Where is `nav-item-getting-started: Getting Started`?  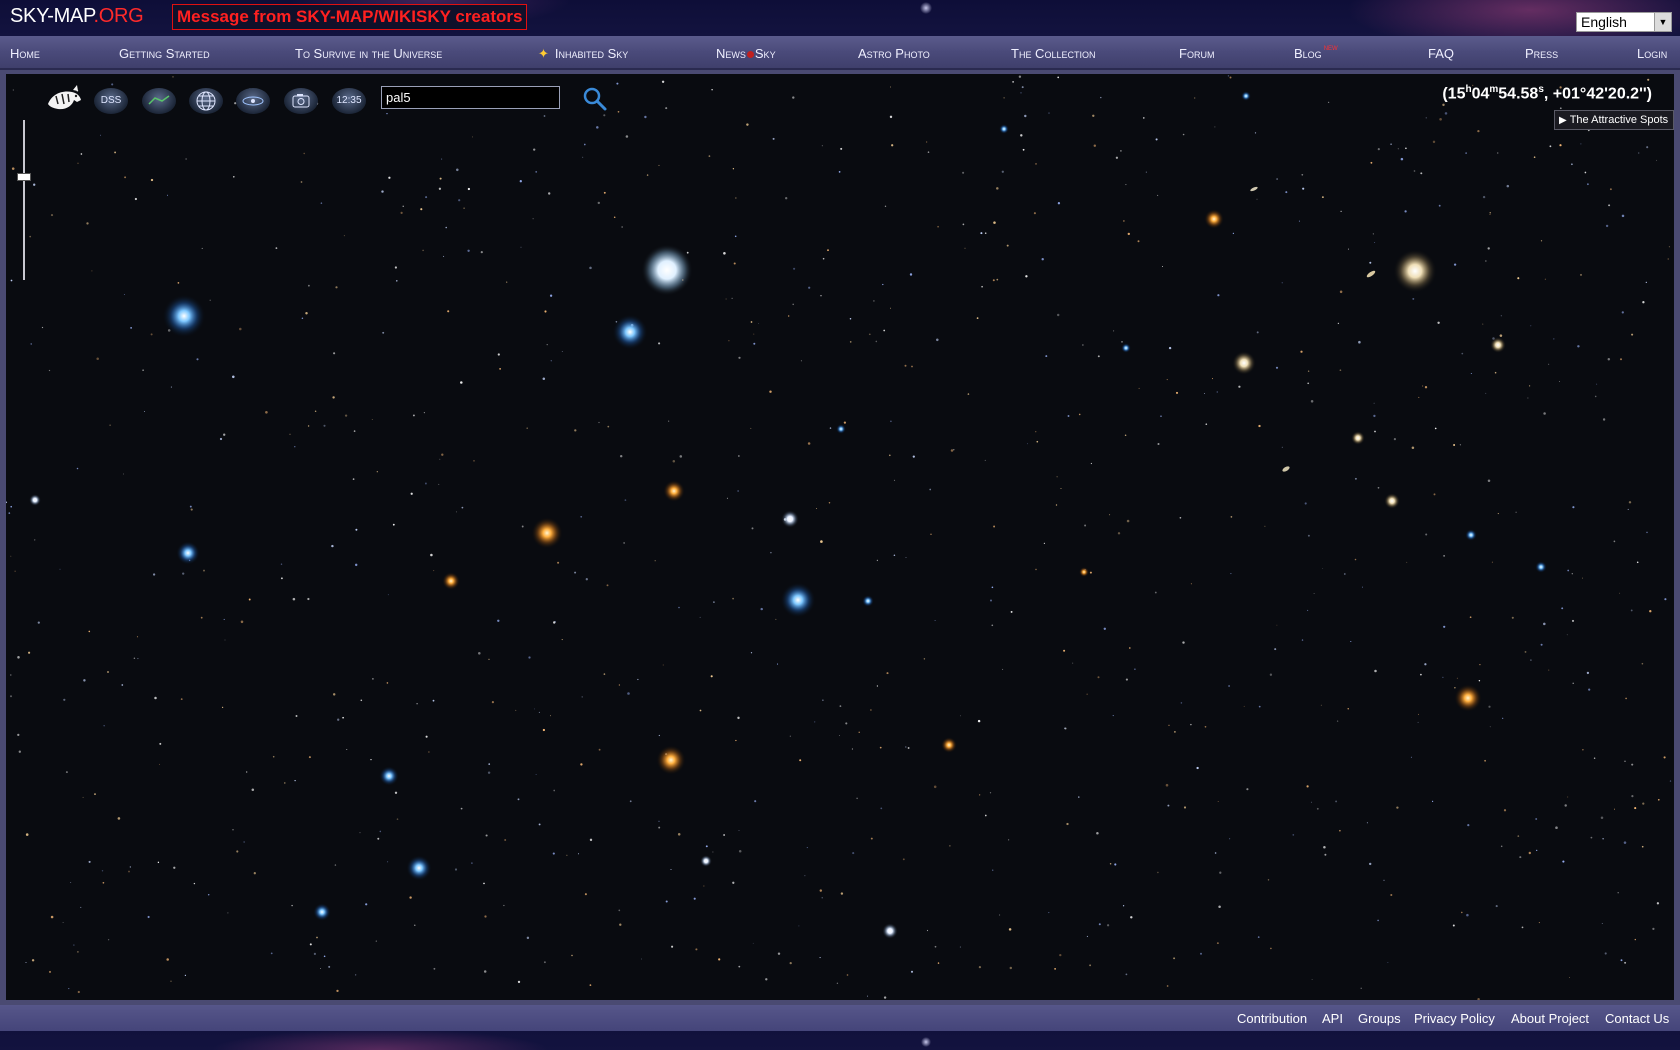
nav-item-getting-started: Getting Started is located at coordinates (164, 53).